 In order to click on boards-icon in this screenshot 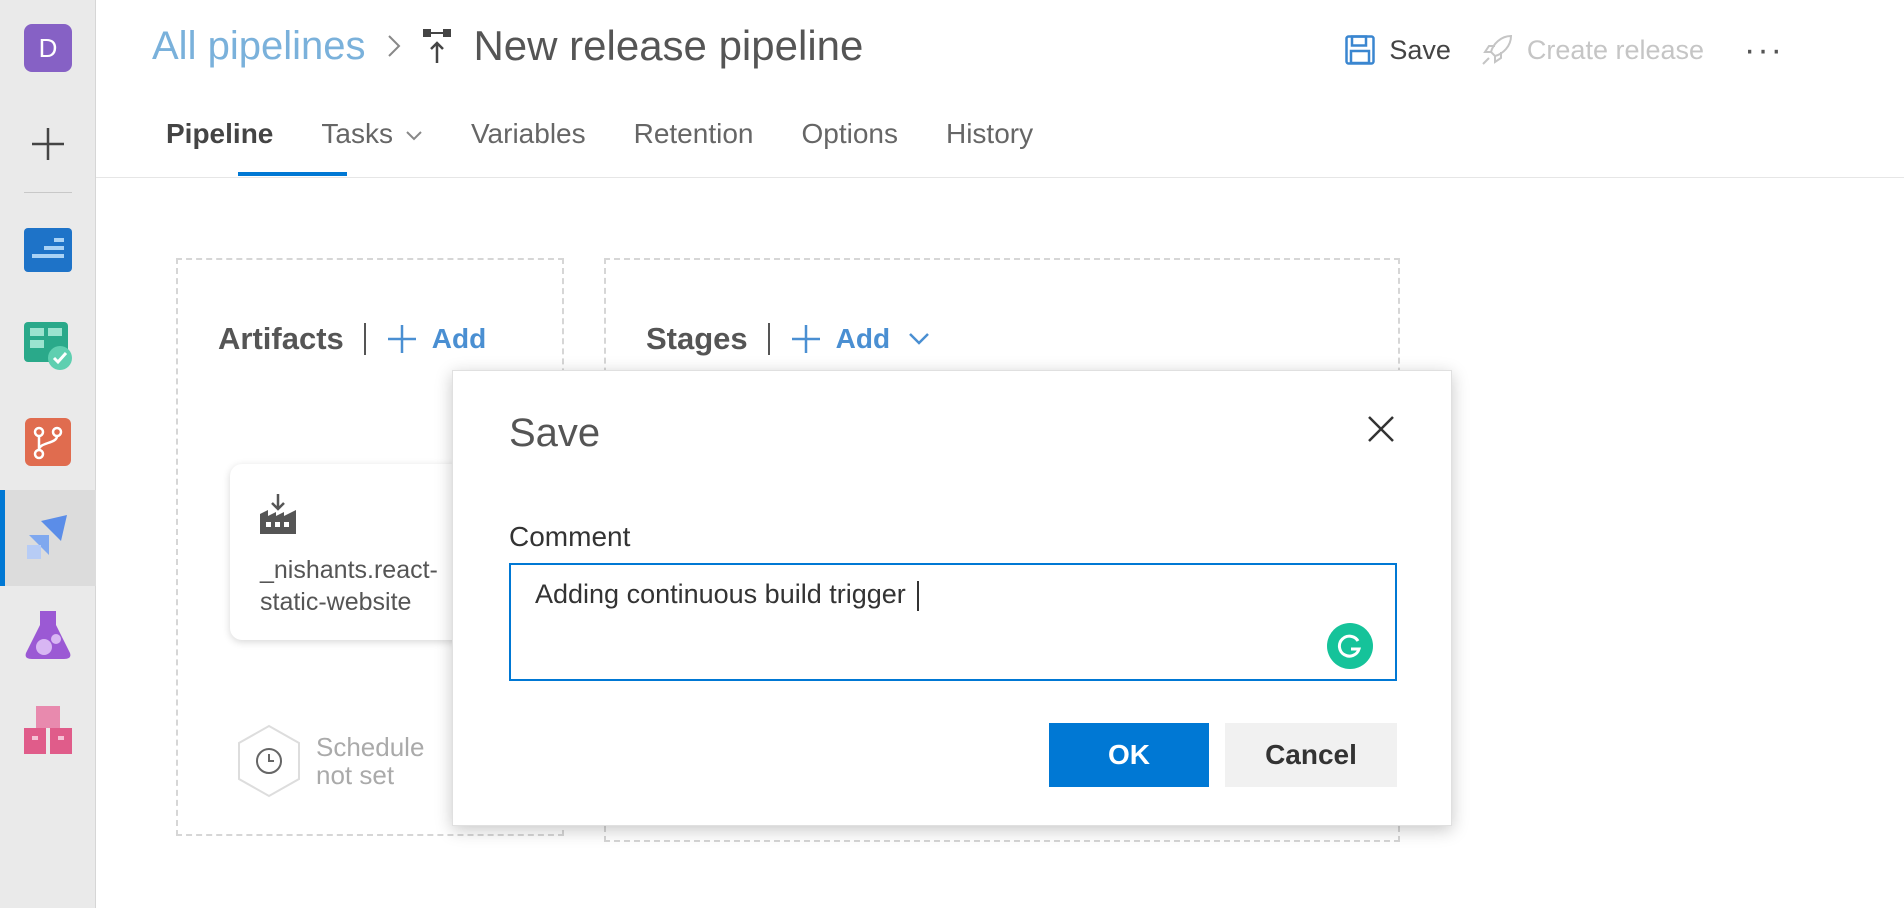, I will do `click(48, 346)`.